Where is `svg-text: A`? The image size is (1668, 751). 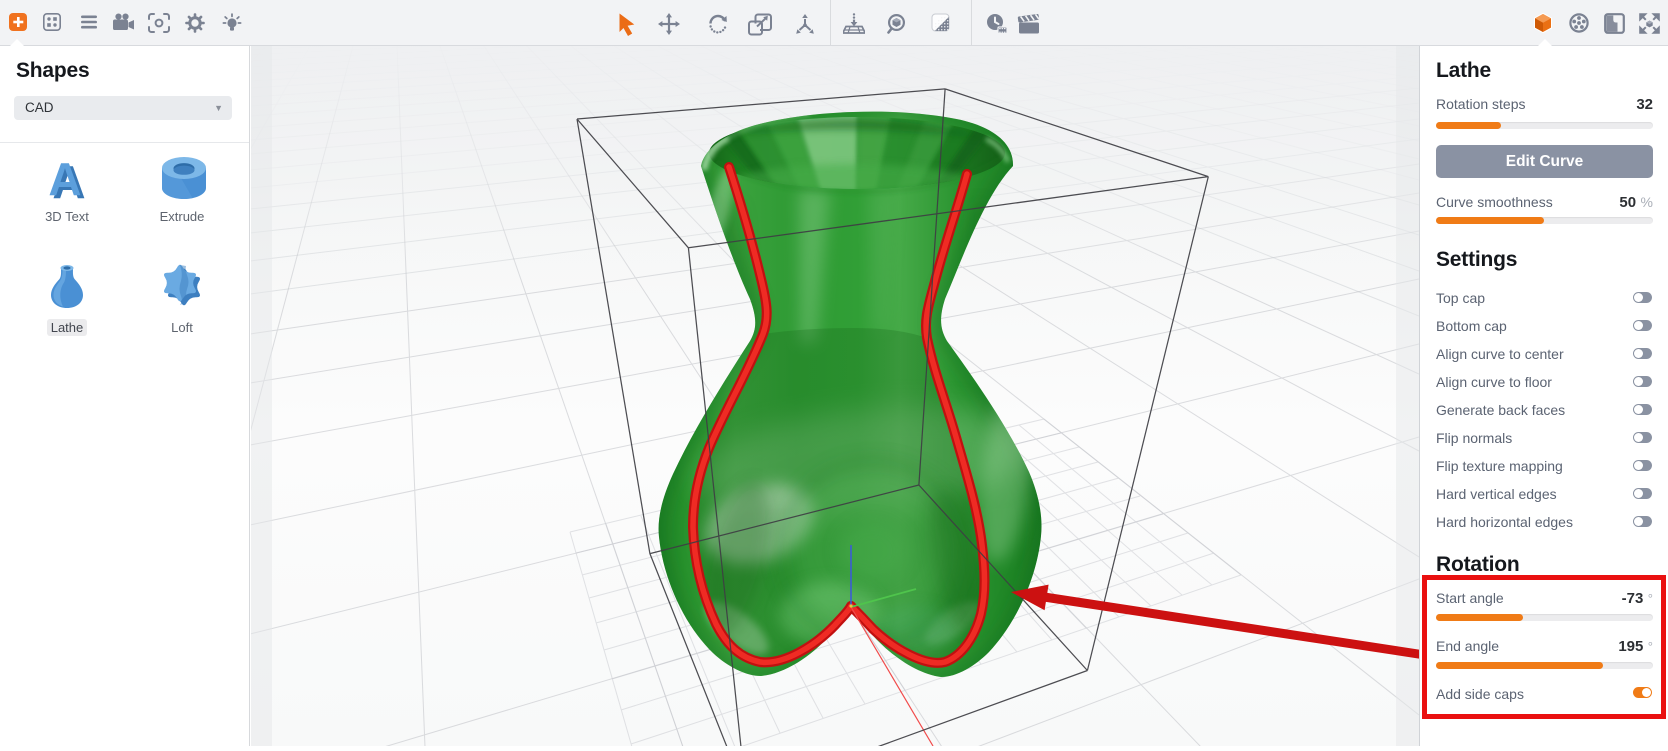
svg-text: A is located at coordinates (64, 179).